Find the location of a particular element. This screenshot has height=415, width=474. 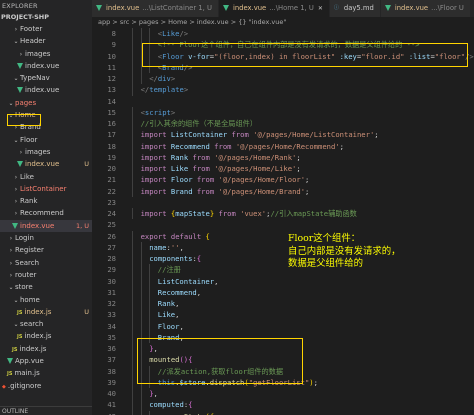

tree-item-register: › Register is located at coordinates (46, 250).